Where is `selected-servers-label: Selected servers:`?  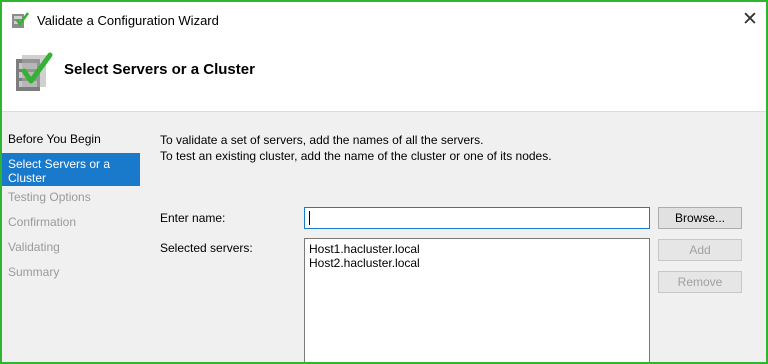 selected-servers-label: Selected servers: is located at coordinates (206, 248).